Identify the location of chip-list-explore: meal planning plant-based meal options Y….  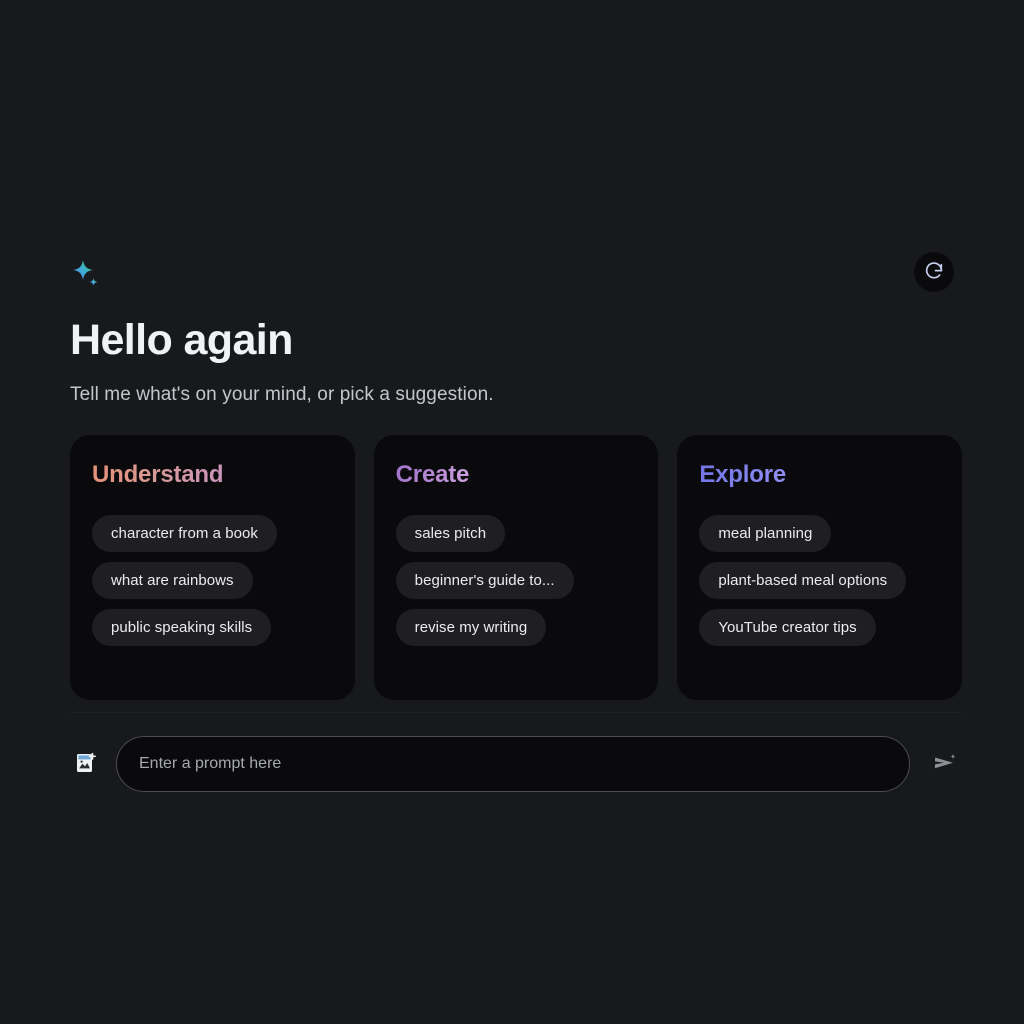
(819, 580).